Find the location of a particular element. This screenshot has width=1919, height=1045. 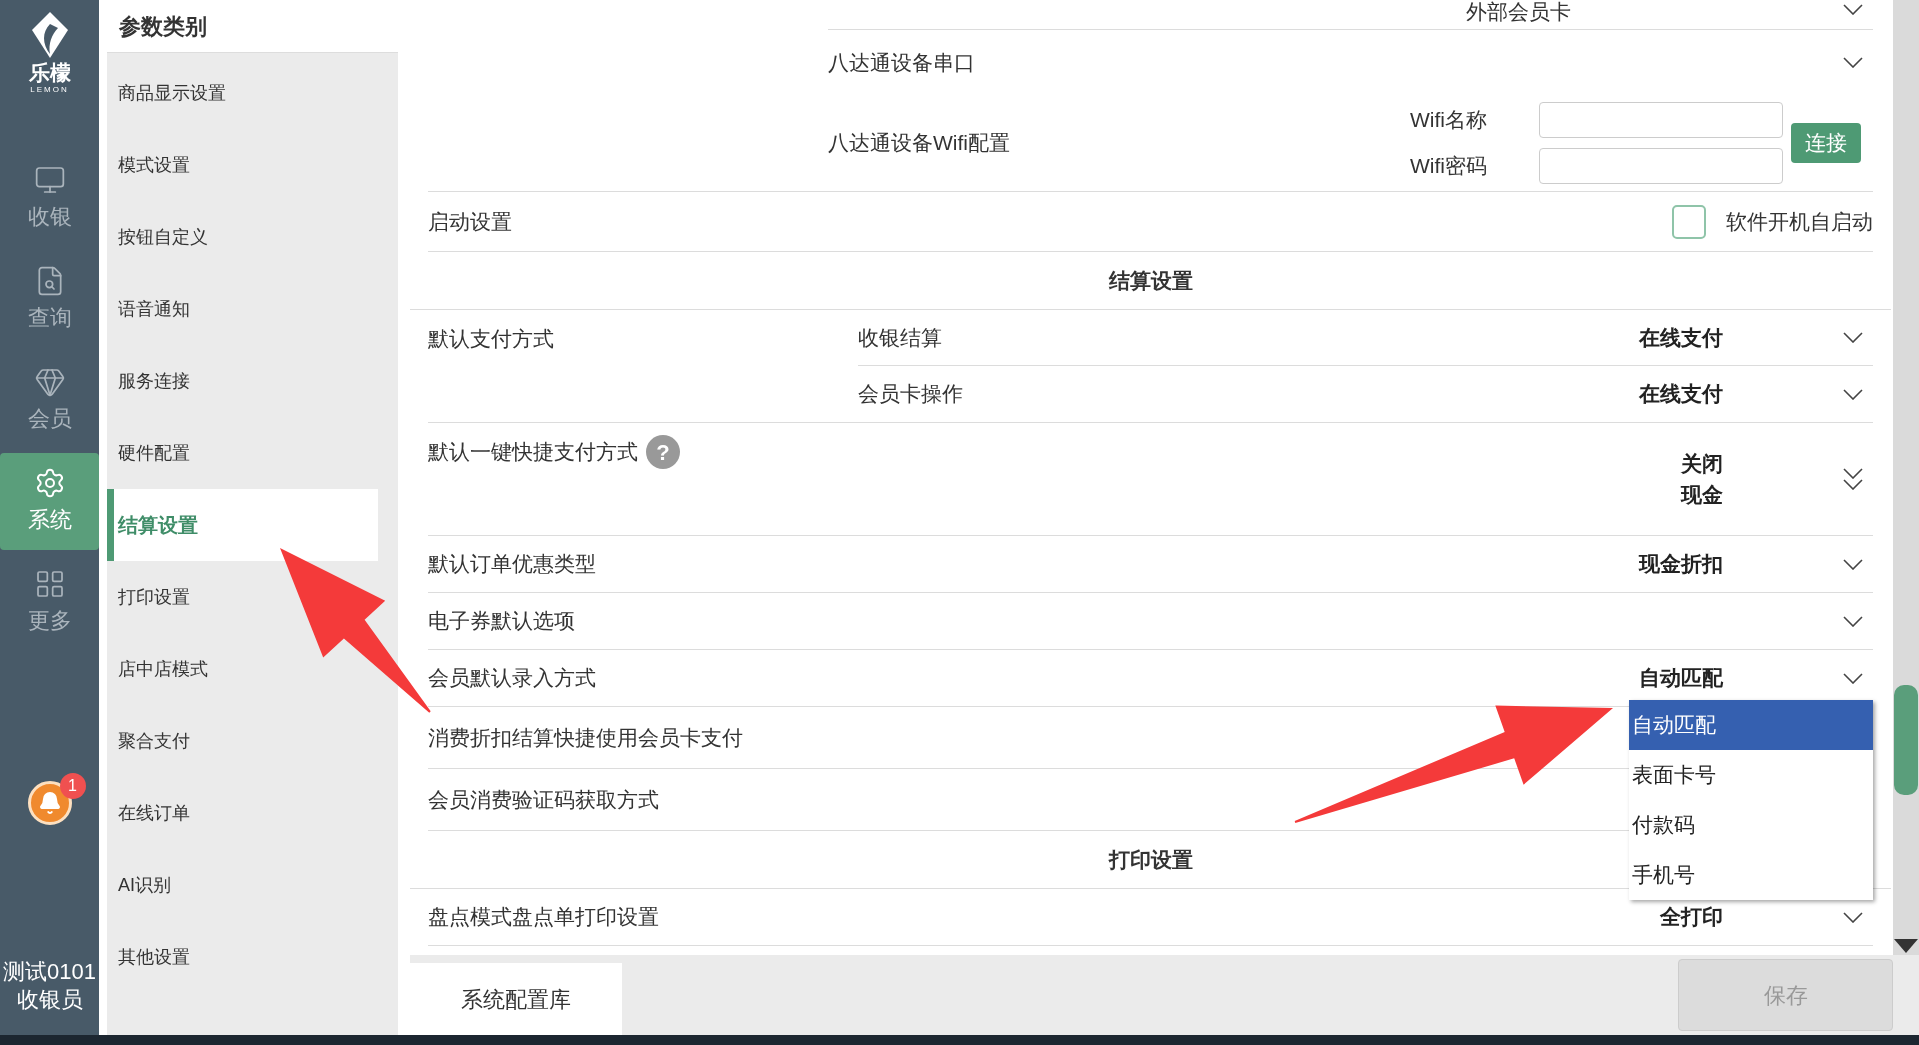

section-heading: 结算设置 is located at coordinates (1150, 280).